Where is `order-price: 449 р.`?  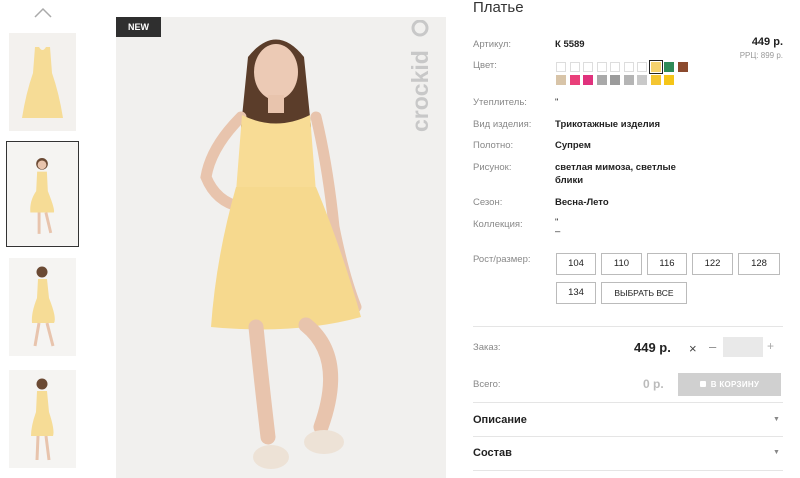
order-price: 449 р. is located at coordinates (652, 347).